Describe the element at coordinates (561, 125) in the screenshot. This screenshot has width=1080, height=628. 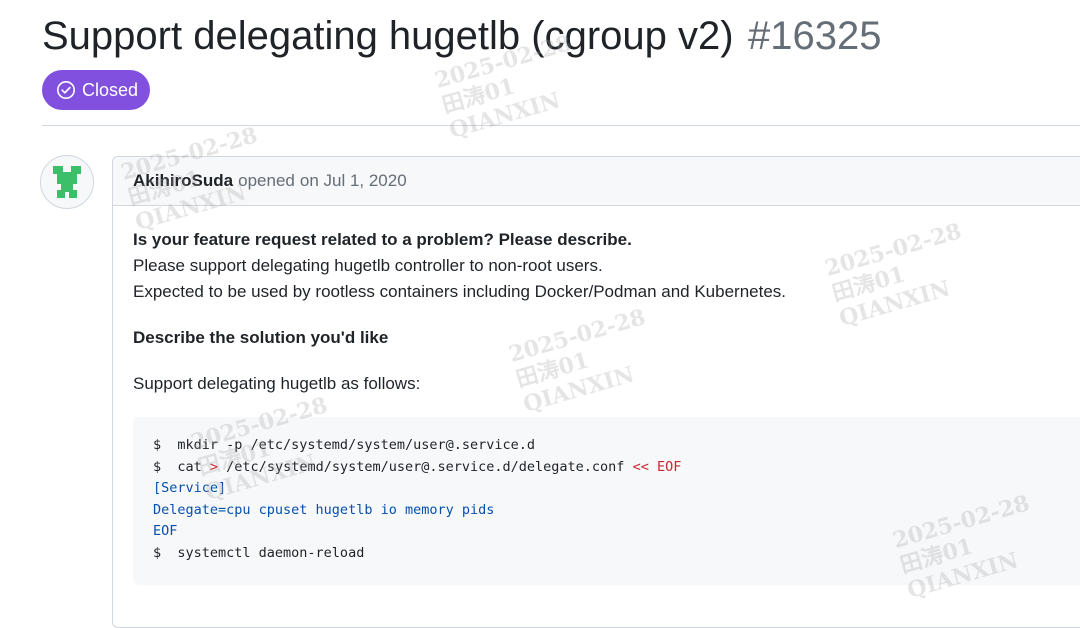
I see `header-divider` at that location.